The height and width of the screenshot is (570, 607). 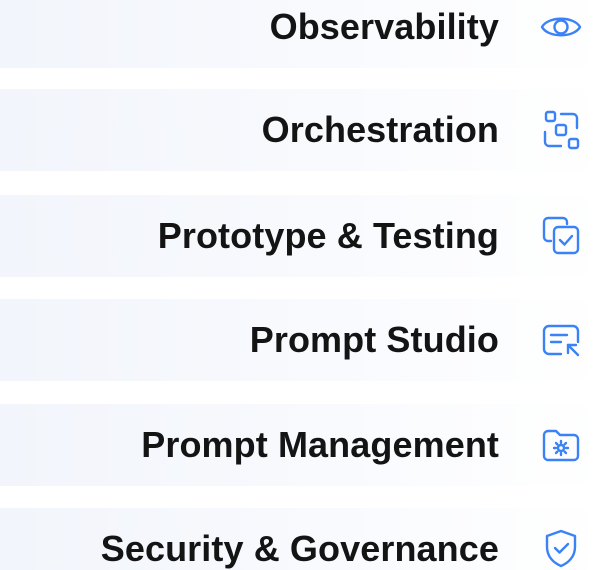 I want to click on feature-label: Orchestration, so click(x=380, y=129).